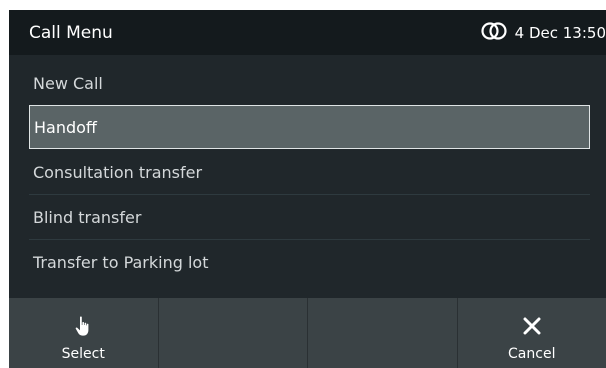 This screenshot has width=606, height=368. What do you see at coordinates (83, 326) in the screenshot?
I see `hand-pointer-icon` at bounding box center [83, 326].